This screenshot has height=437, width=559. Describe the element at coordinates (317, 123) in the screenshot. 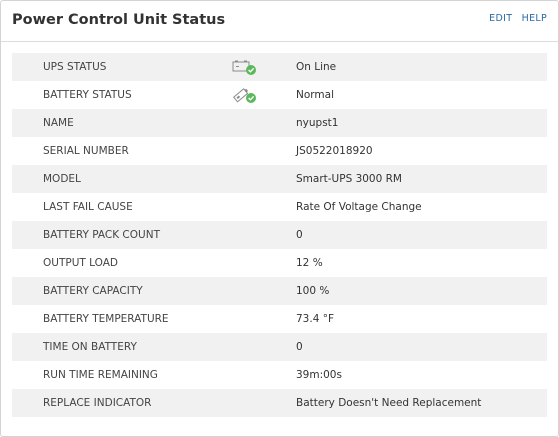

I see `row-value: nyupst1` at that location.